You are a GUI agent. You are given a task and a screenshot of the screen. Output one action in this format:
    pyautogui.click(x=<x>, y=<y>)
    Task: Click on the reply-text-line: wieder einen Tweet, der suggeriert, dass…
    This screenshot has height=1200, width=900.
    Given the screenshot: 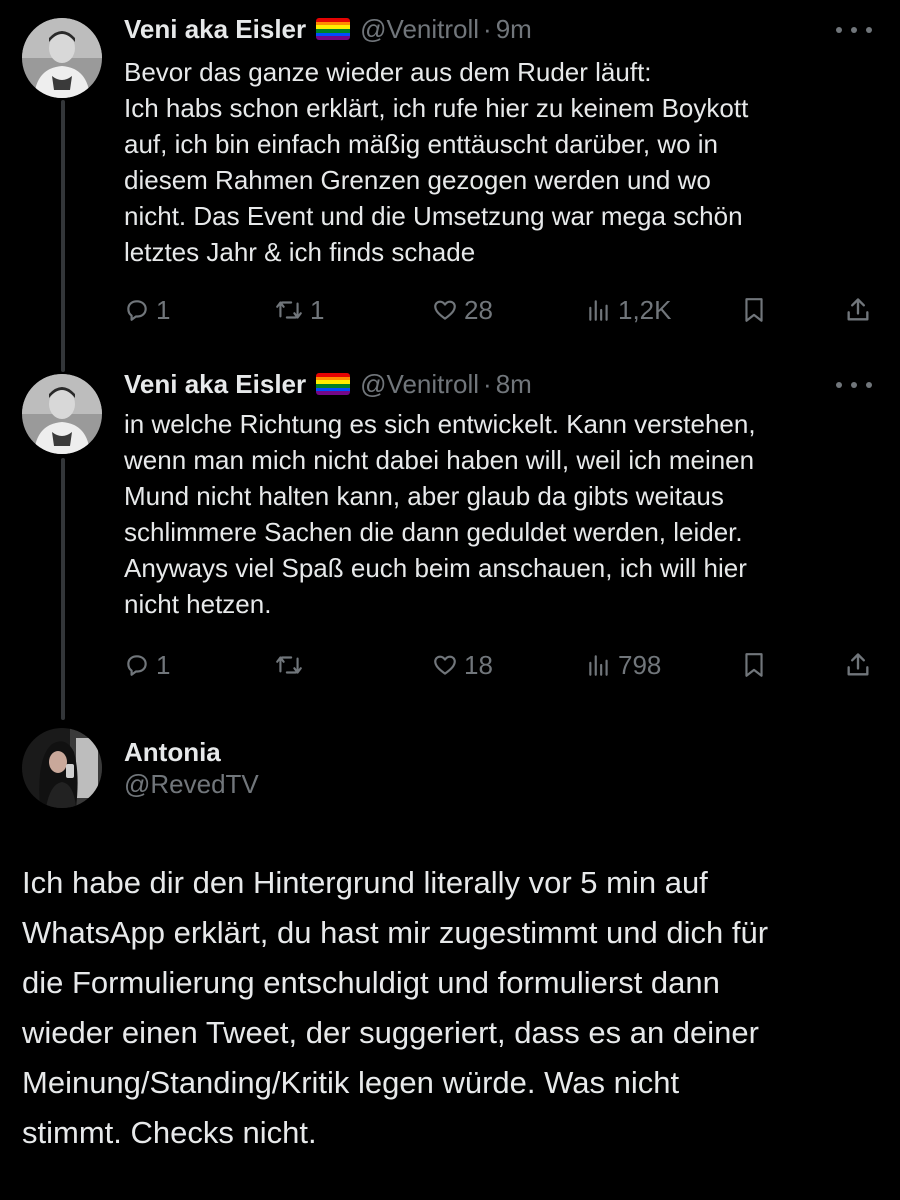 What is the action you would take?
    pyautogui.click(x=390, y=1032)
    